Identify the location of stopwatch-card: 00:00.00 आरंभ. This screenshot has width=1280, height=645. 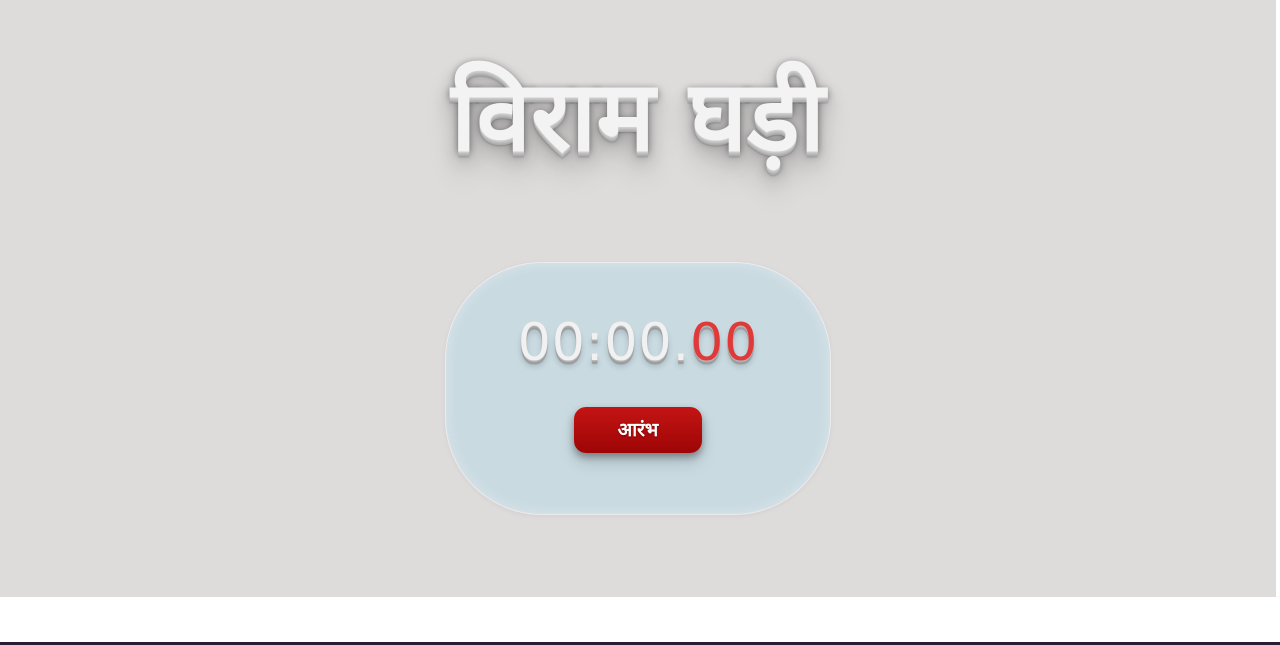
(638, 388).